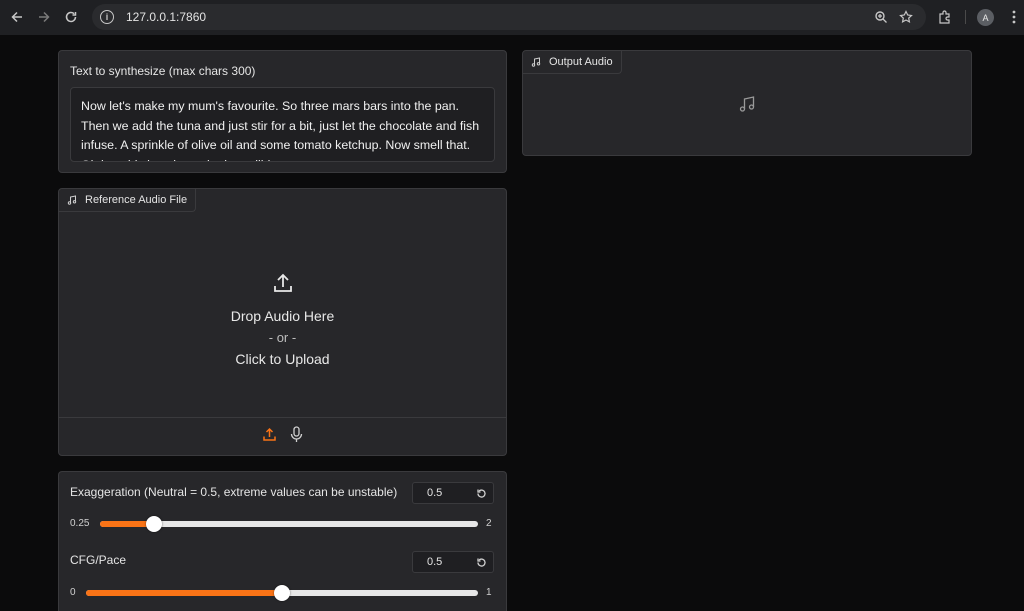 Image resolution: width=1024 pixels, height=611 pixels. Describe the element at coordinates (296, 436) in the screenshot. I see `microphone-icon` at that location.